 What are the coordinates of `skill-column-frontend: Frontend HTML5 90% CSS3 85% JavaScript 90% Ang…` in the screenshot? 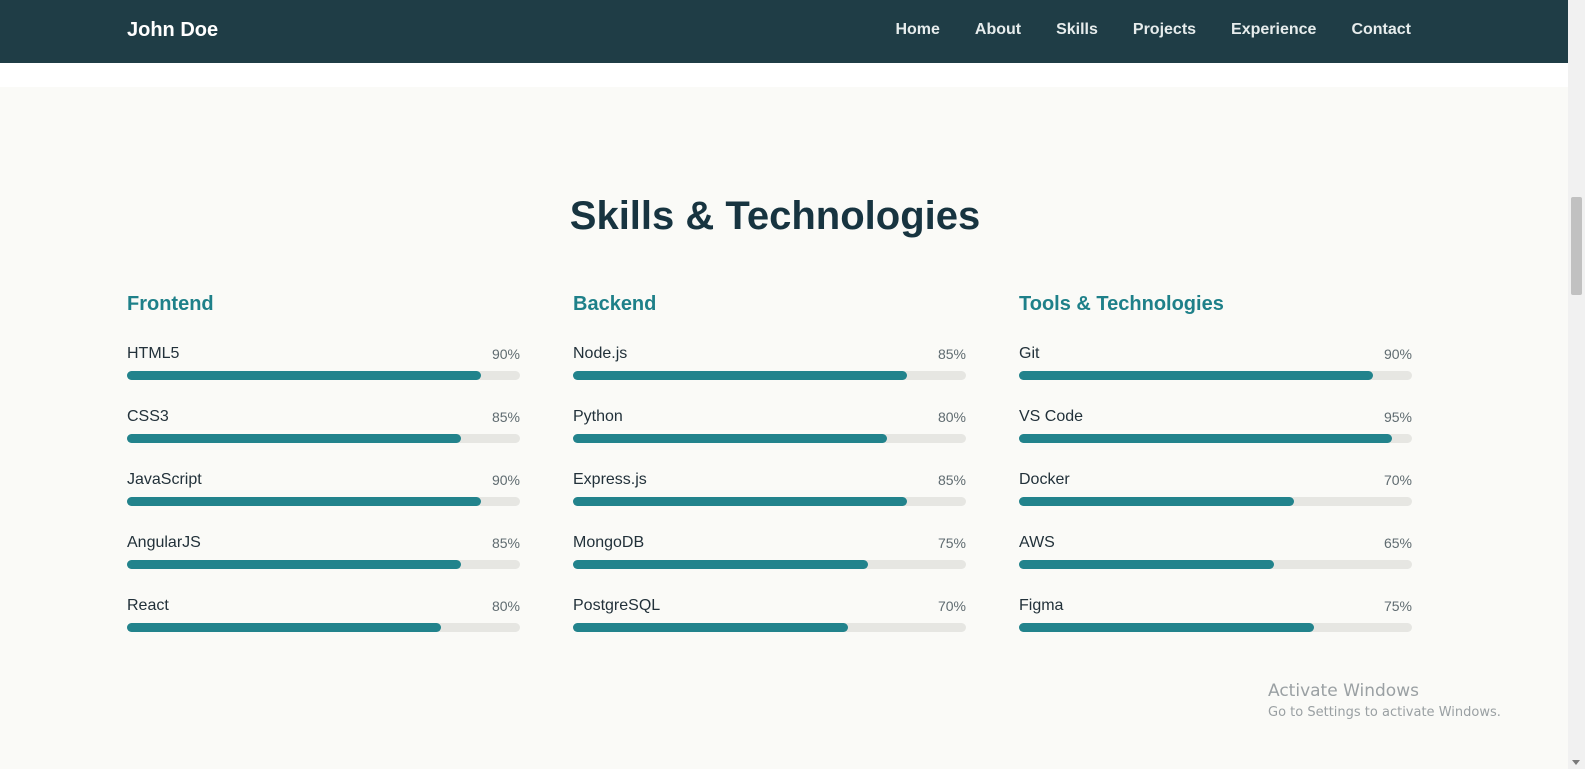 It's located at (323, 475).